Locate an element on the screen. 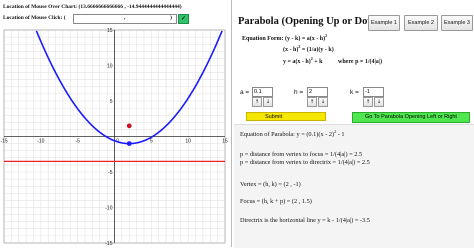 The width and height of the screenshot is (474, 248). equation-form-sup2: 2 is located at coordinates (299, 46).